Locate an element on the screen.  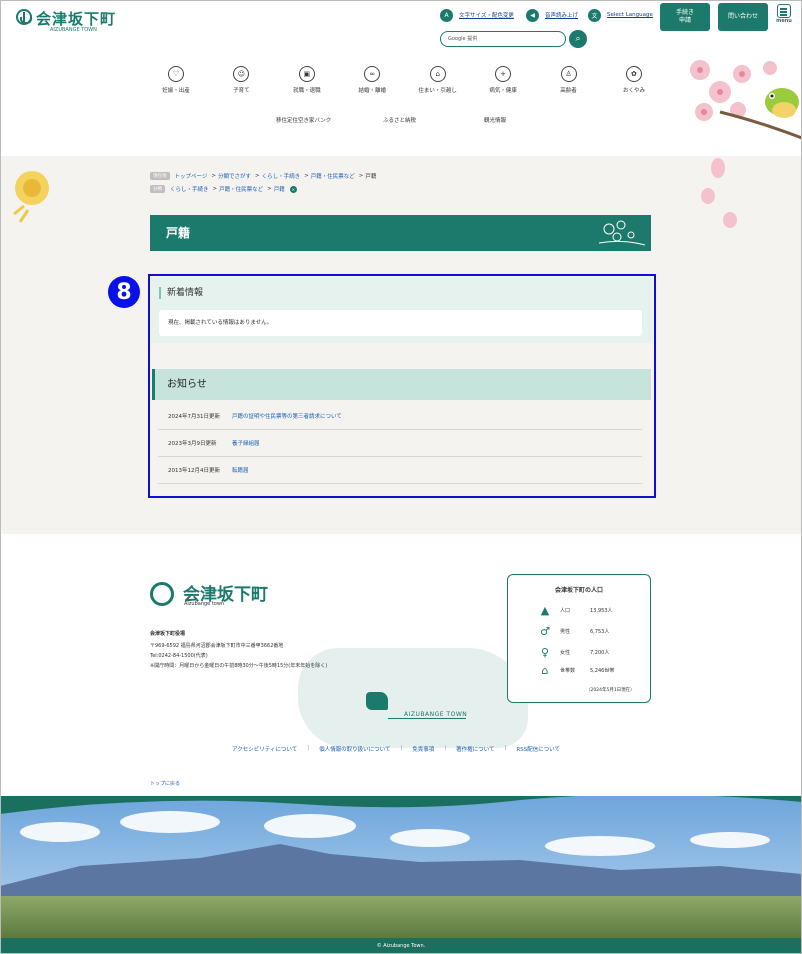
nav-item-marriage: ∞ 結婚・離婚 is located at coordinates (372, 80).